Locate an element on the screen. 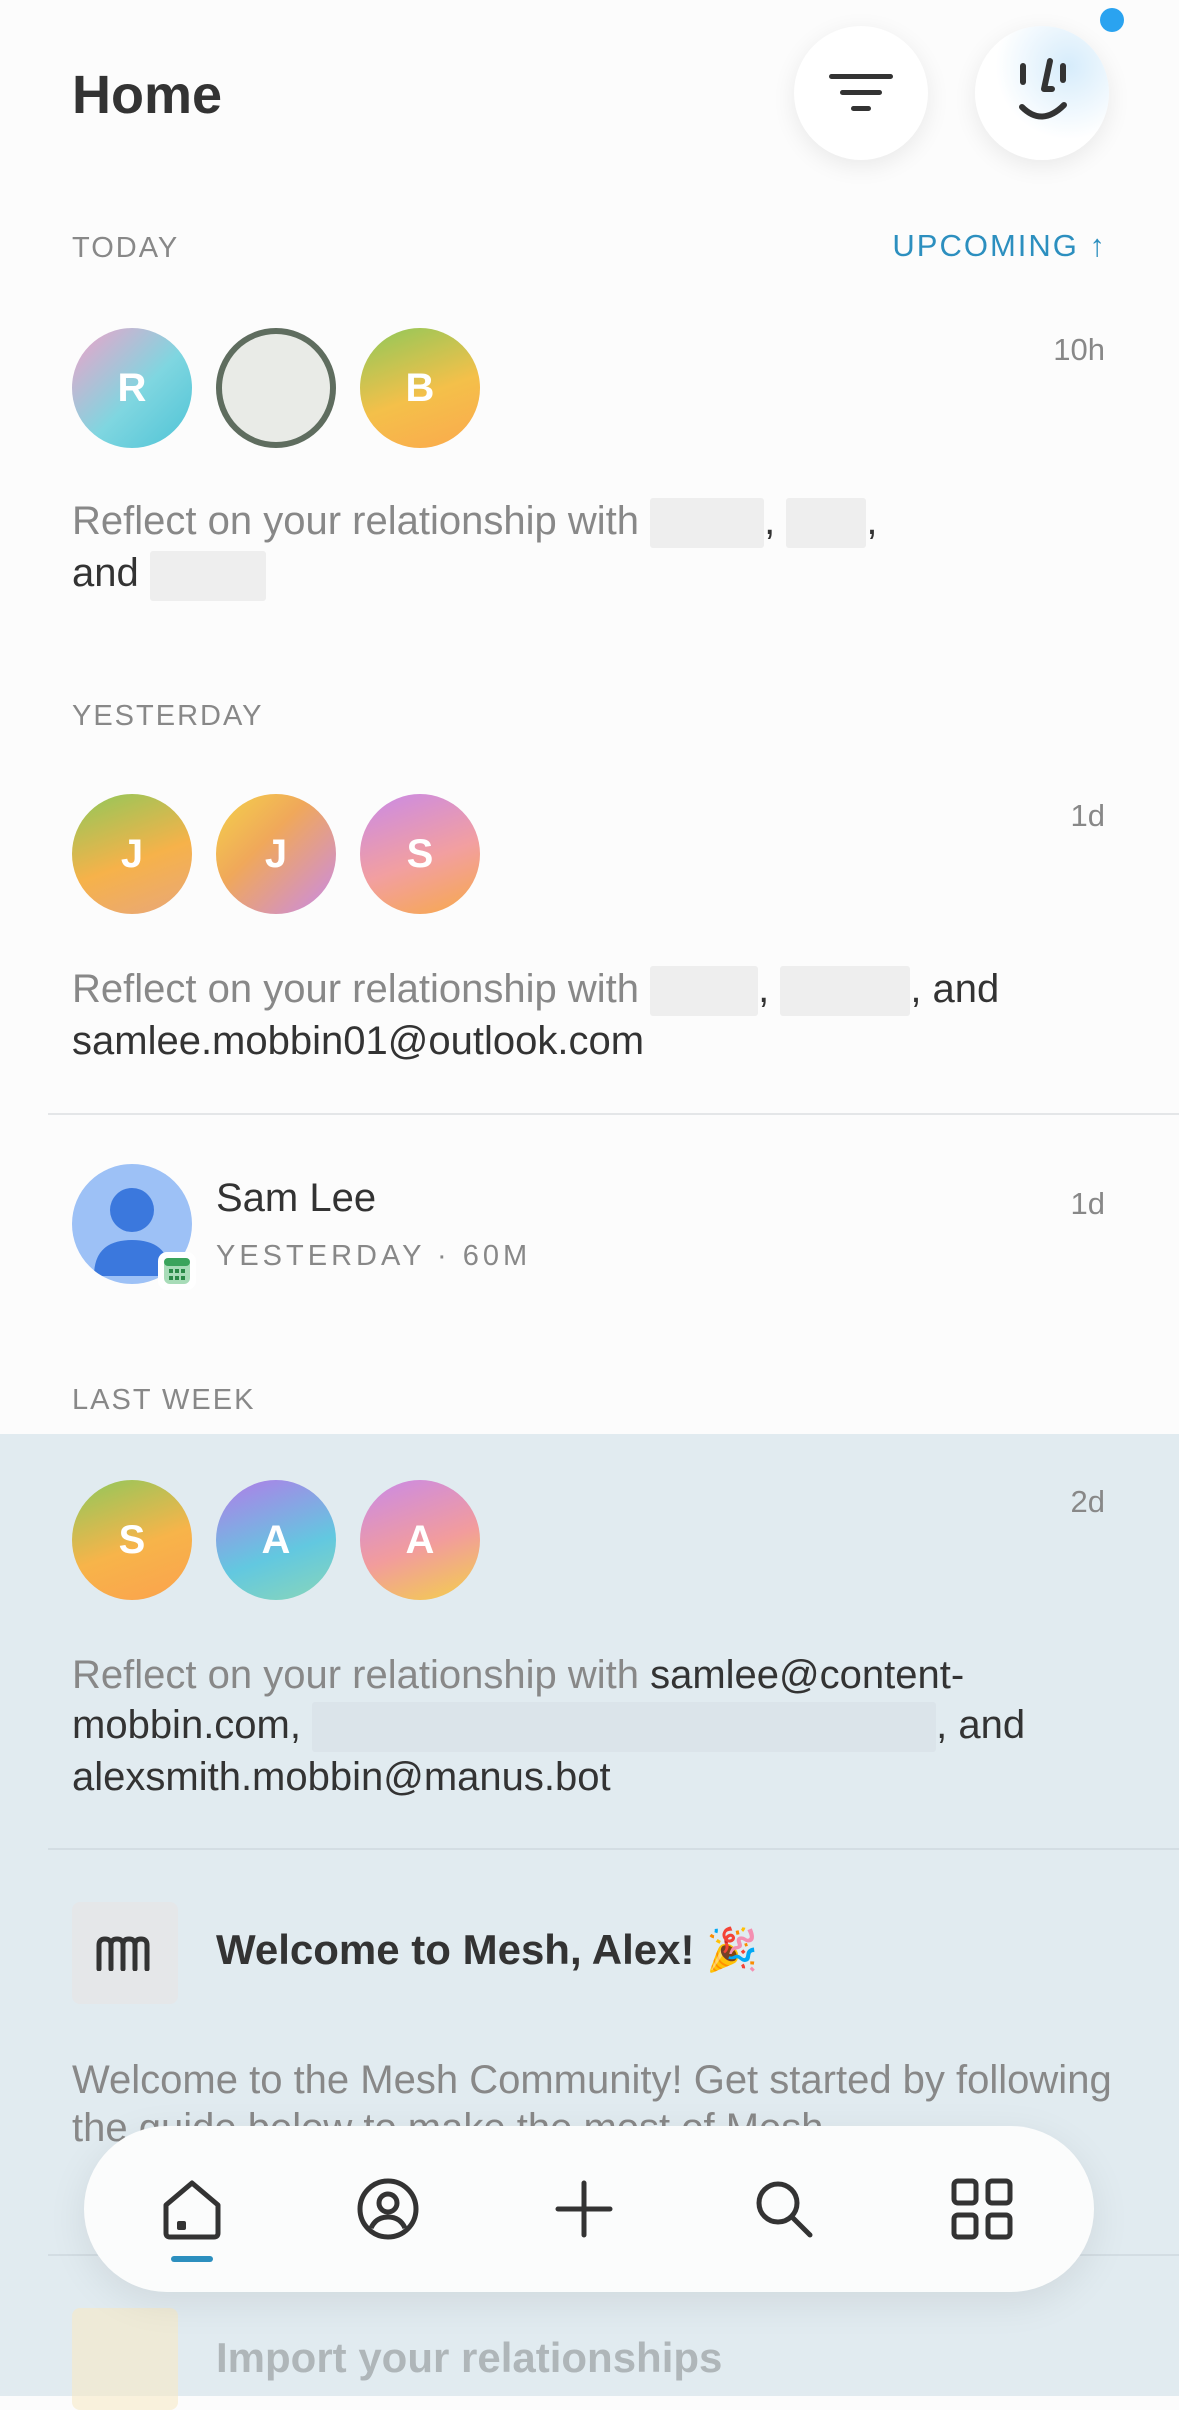 The image size is (1179, 2410). nav-contacts is located at coordinates (388, 2209).